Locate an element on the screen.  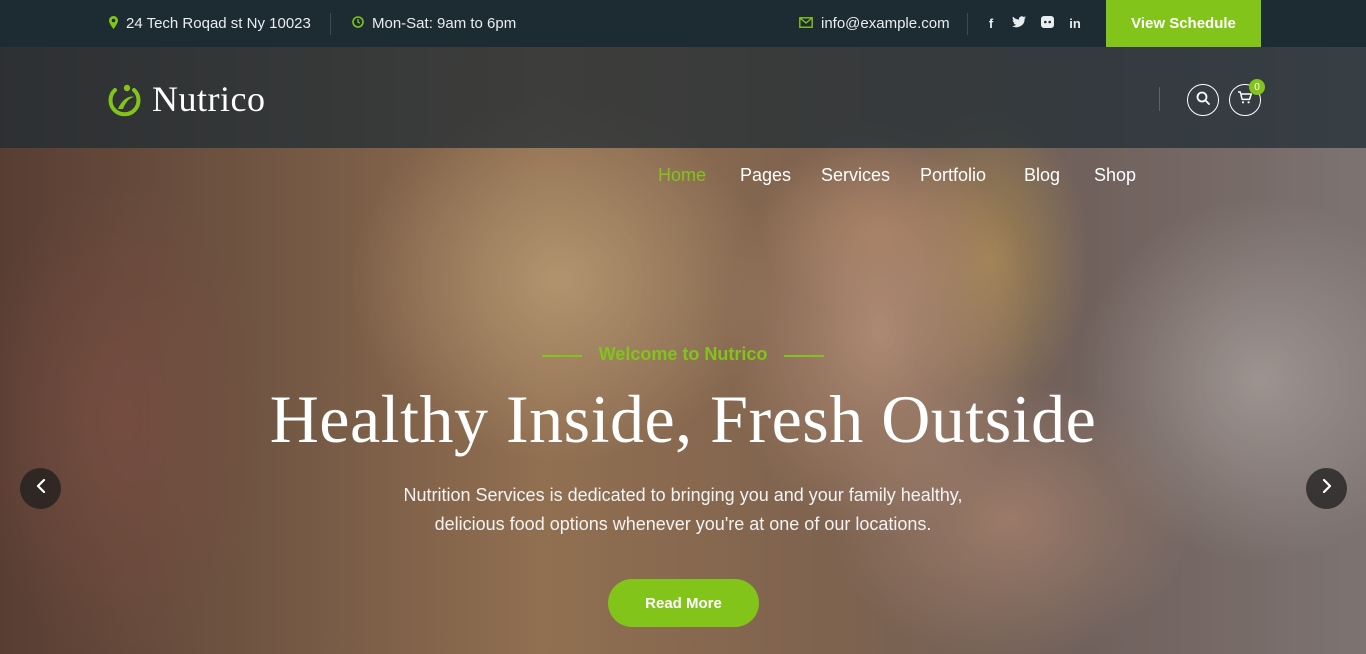
hours-item: Mon-Sat: 9am to 6pm is located at coordinates (434, 23).